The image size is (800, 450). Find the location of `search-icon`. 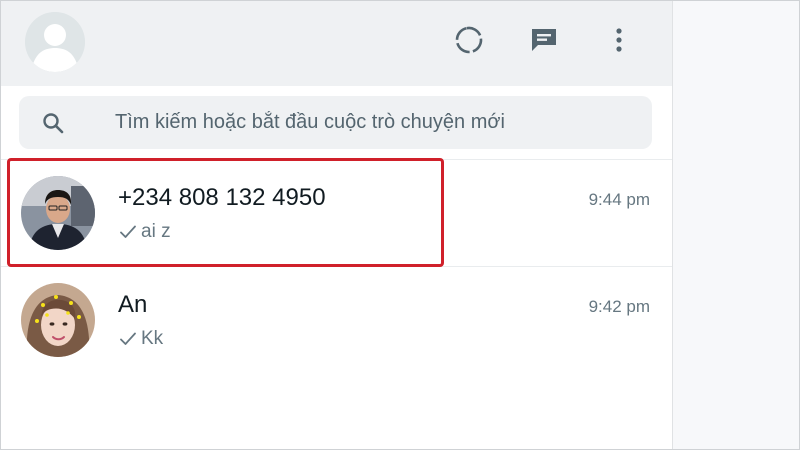

search-icon is located at coordinates (53, 123).